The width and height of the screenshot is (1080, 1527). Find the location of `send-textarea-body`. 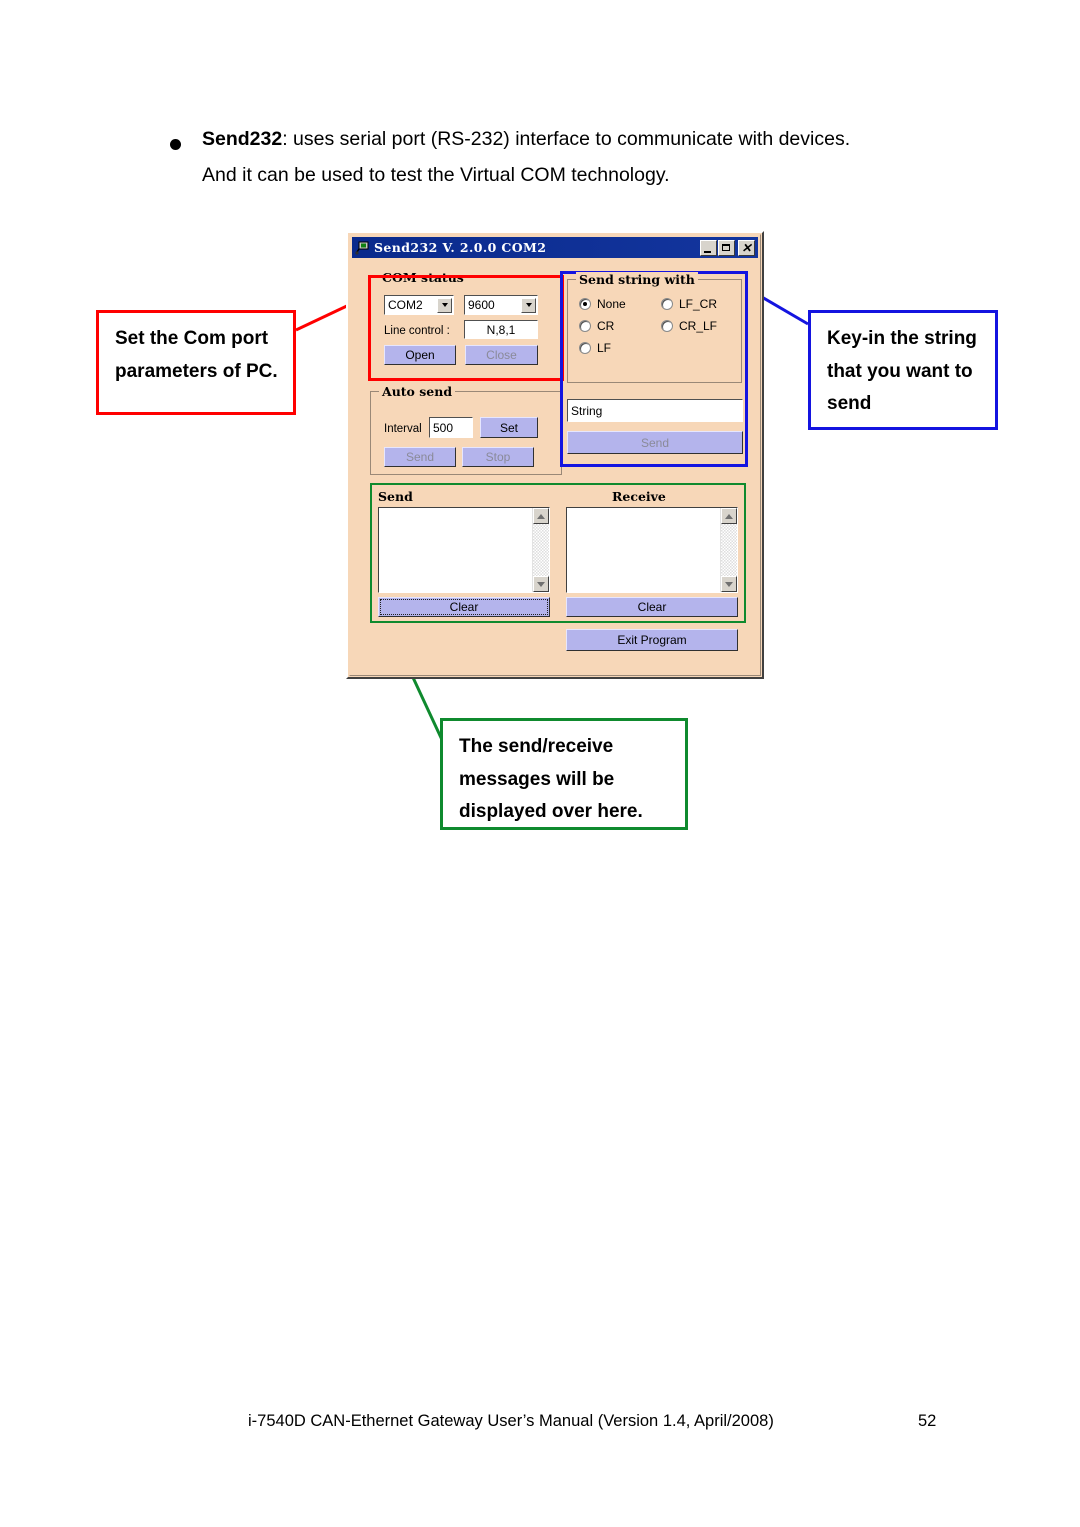

send-textarea-body is located at coordinates (455, 550).